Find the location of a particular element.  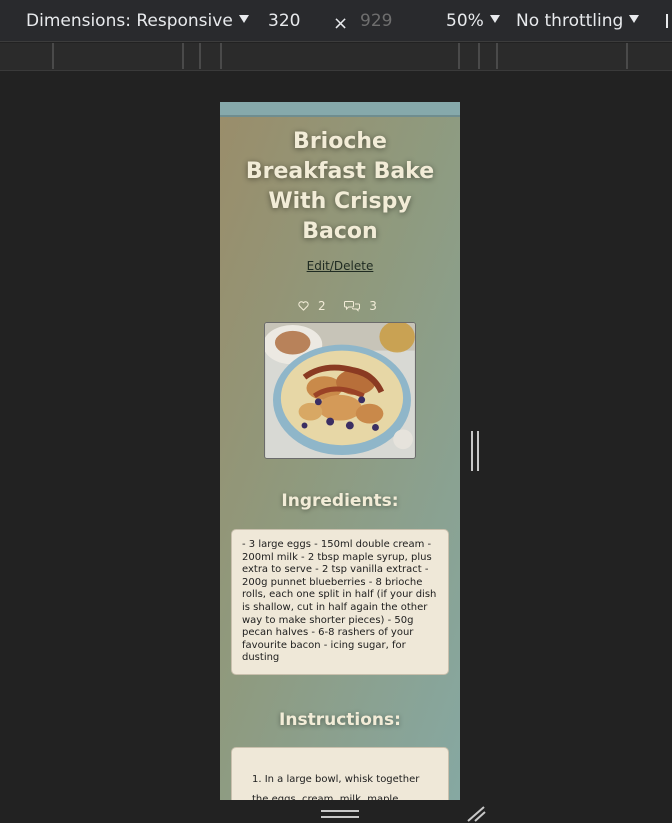

throttling-dropdown: No throttling is located at coordinates (578, 21).